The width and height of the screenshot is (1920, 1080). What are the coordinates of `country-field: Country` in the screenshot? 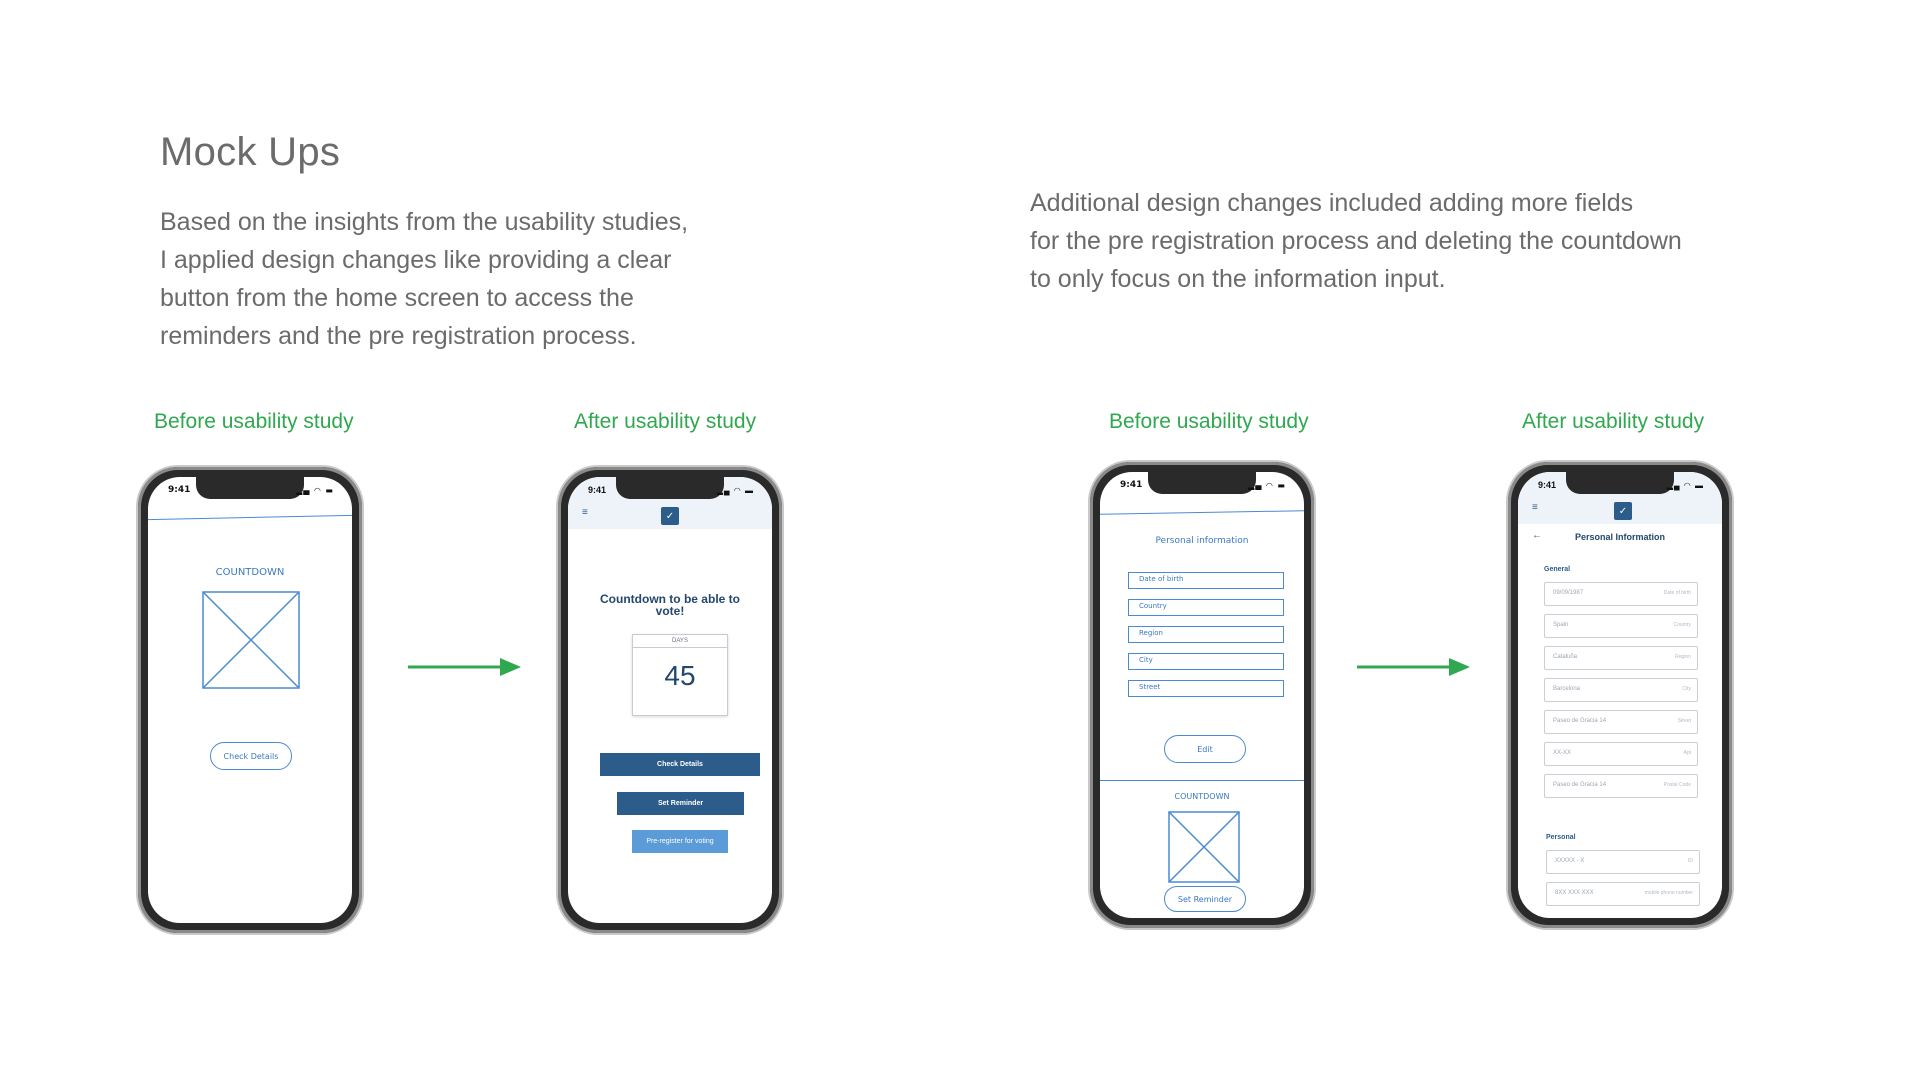 It's located at (1206, 607).